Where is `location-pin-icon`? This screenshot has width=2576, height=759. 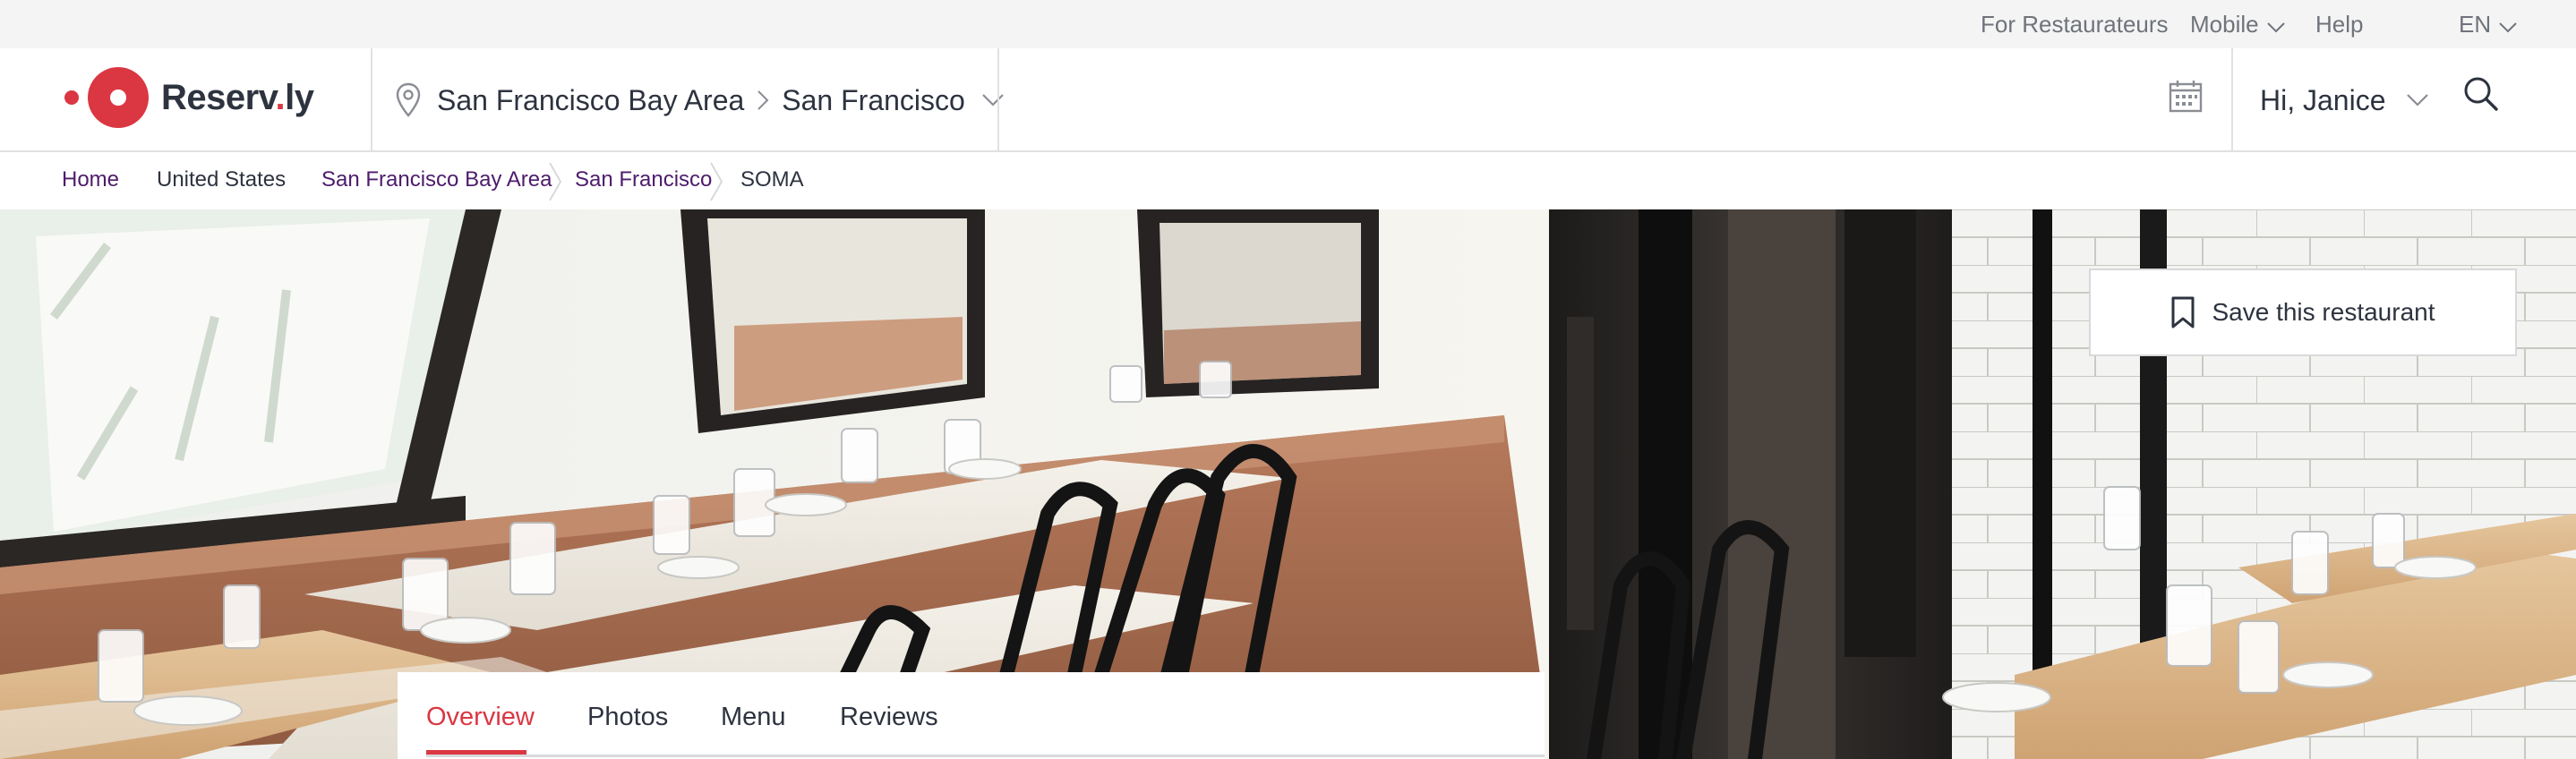 location-pin-icon is located at coordinates (408, 100).